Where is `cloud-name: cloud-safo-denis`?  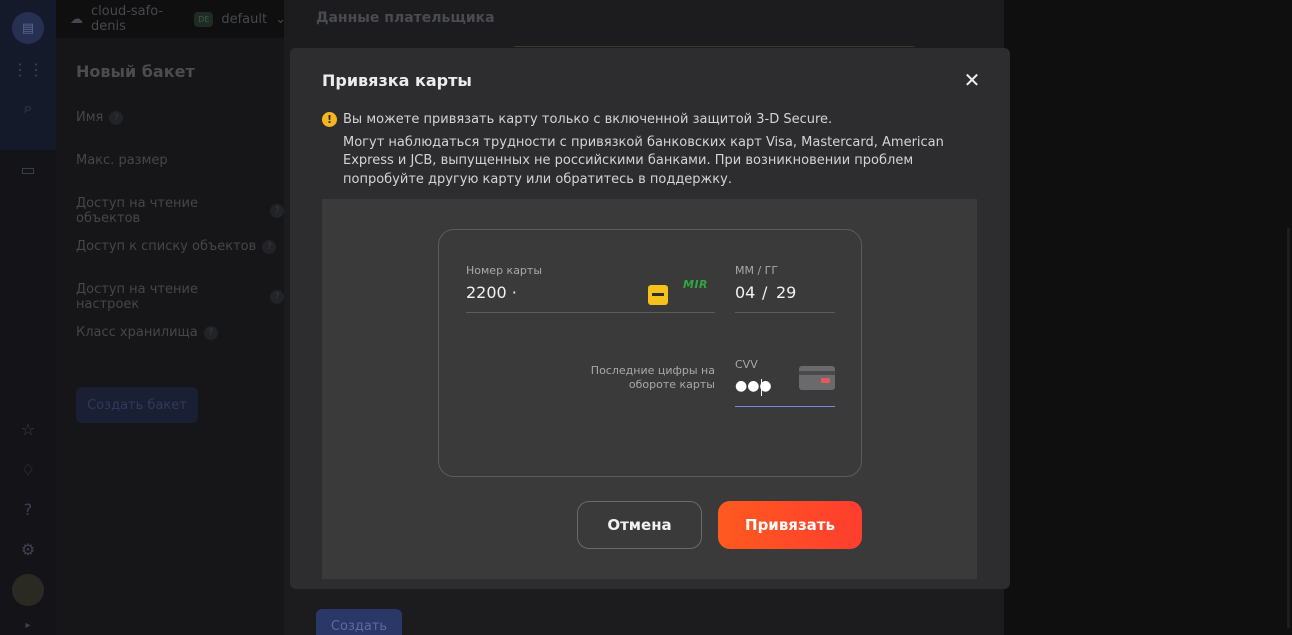 cloud-name: cloud-safo-denis is located at coordinates (138, 19).